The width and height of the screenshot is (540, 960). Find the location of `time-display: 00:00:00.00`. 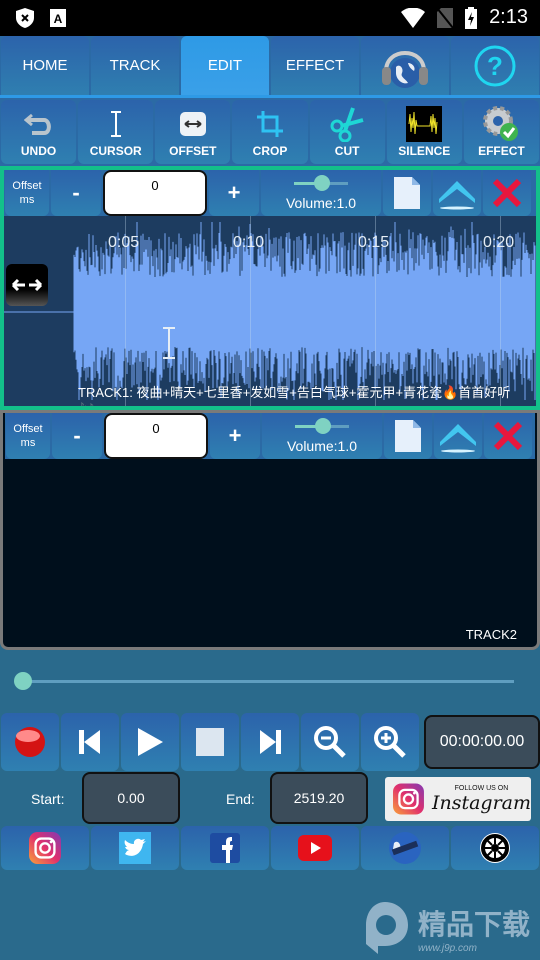

time-display: 00:00:00.00 is located at coordinates (482, 742).